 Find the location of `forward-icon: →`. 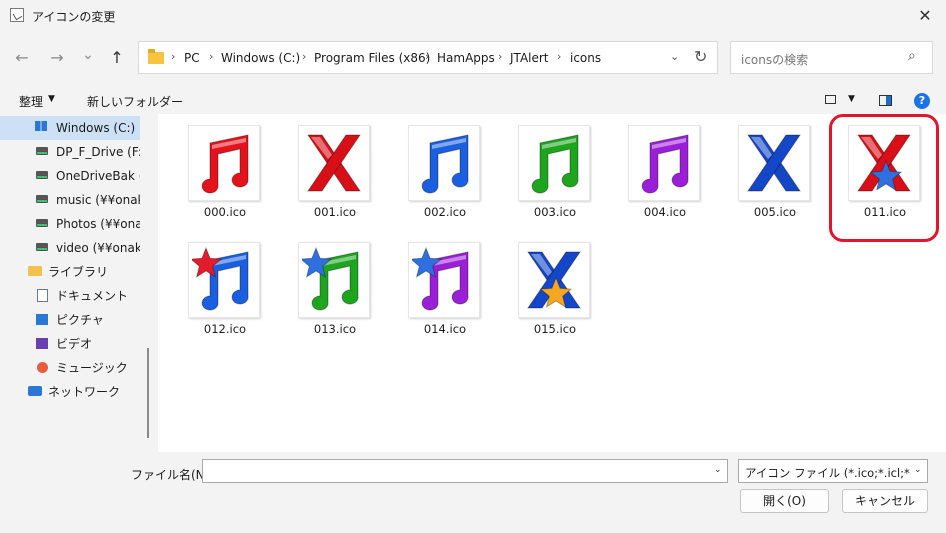

forward-icon: → is located at coordinates (57, 58).